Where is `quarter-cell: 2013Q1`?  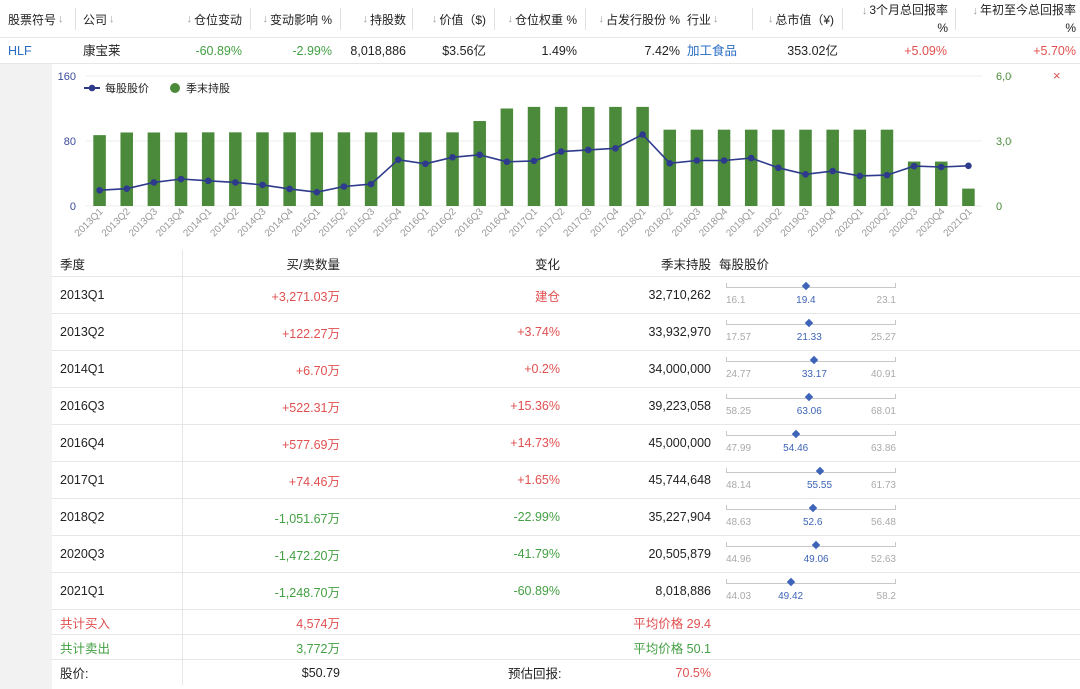
quarter-cell: 2013Q1 is located at coordinates (82, 295).